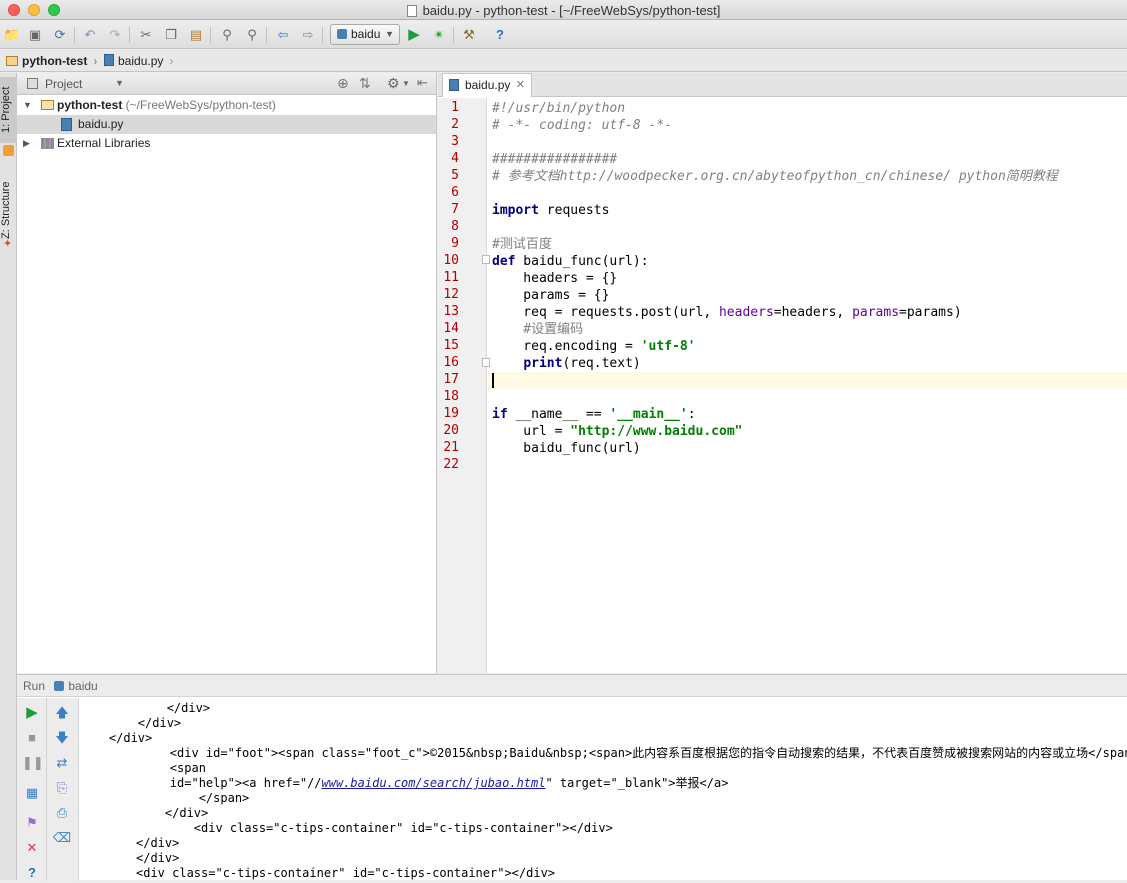 This screenshot has width=1127, height=883. I want to click on code-line: req.encoding = 'utf-8', so click(593, 346).